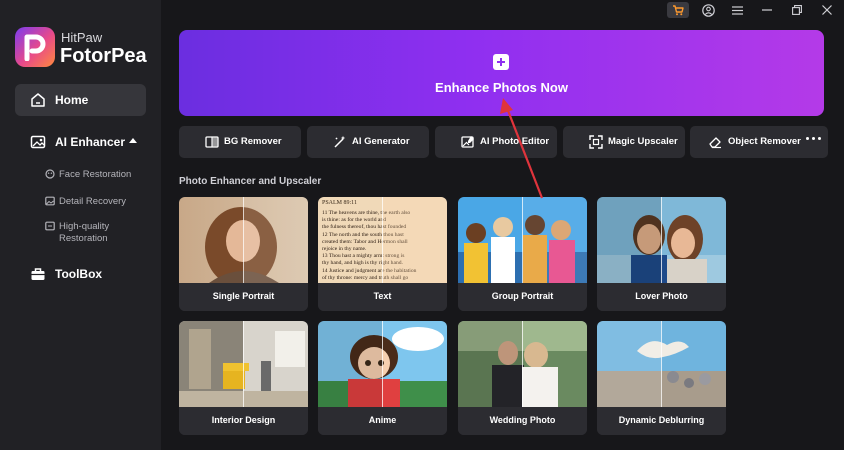  Describe the element at coordinates (212, 142) in the screenshot. I see `bg-remover-icon` at that location.